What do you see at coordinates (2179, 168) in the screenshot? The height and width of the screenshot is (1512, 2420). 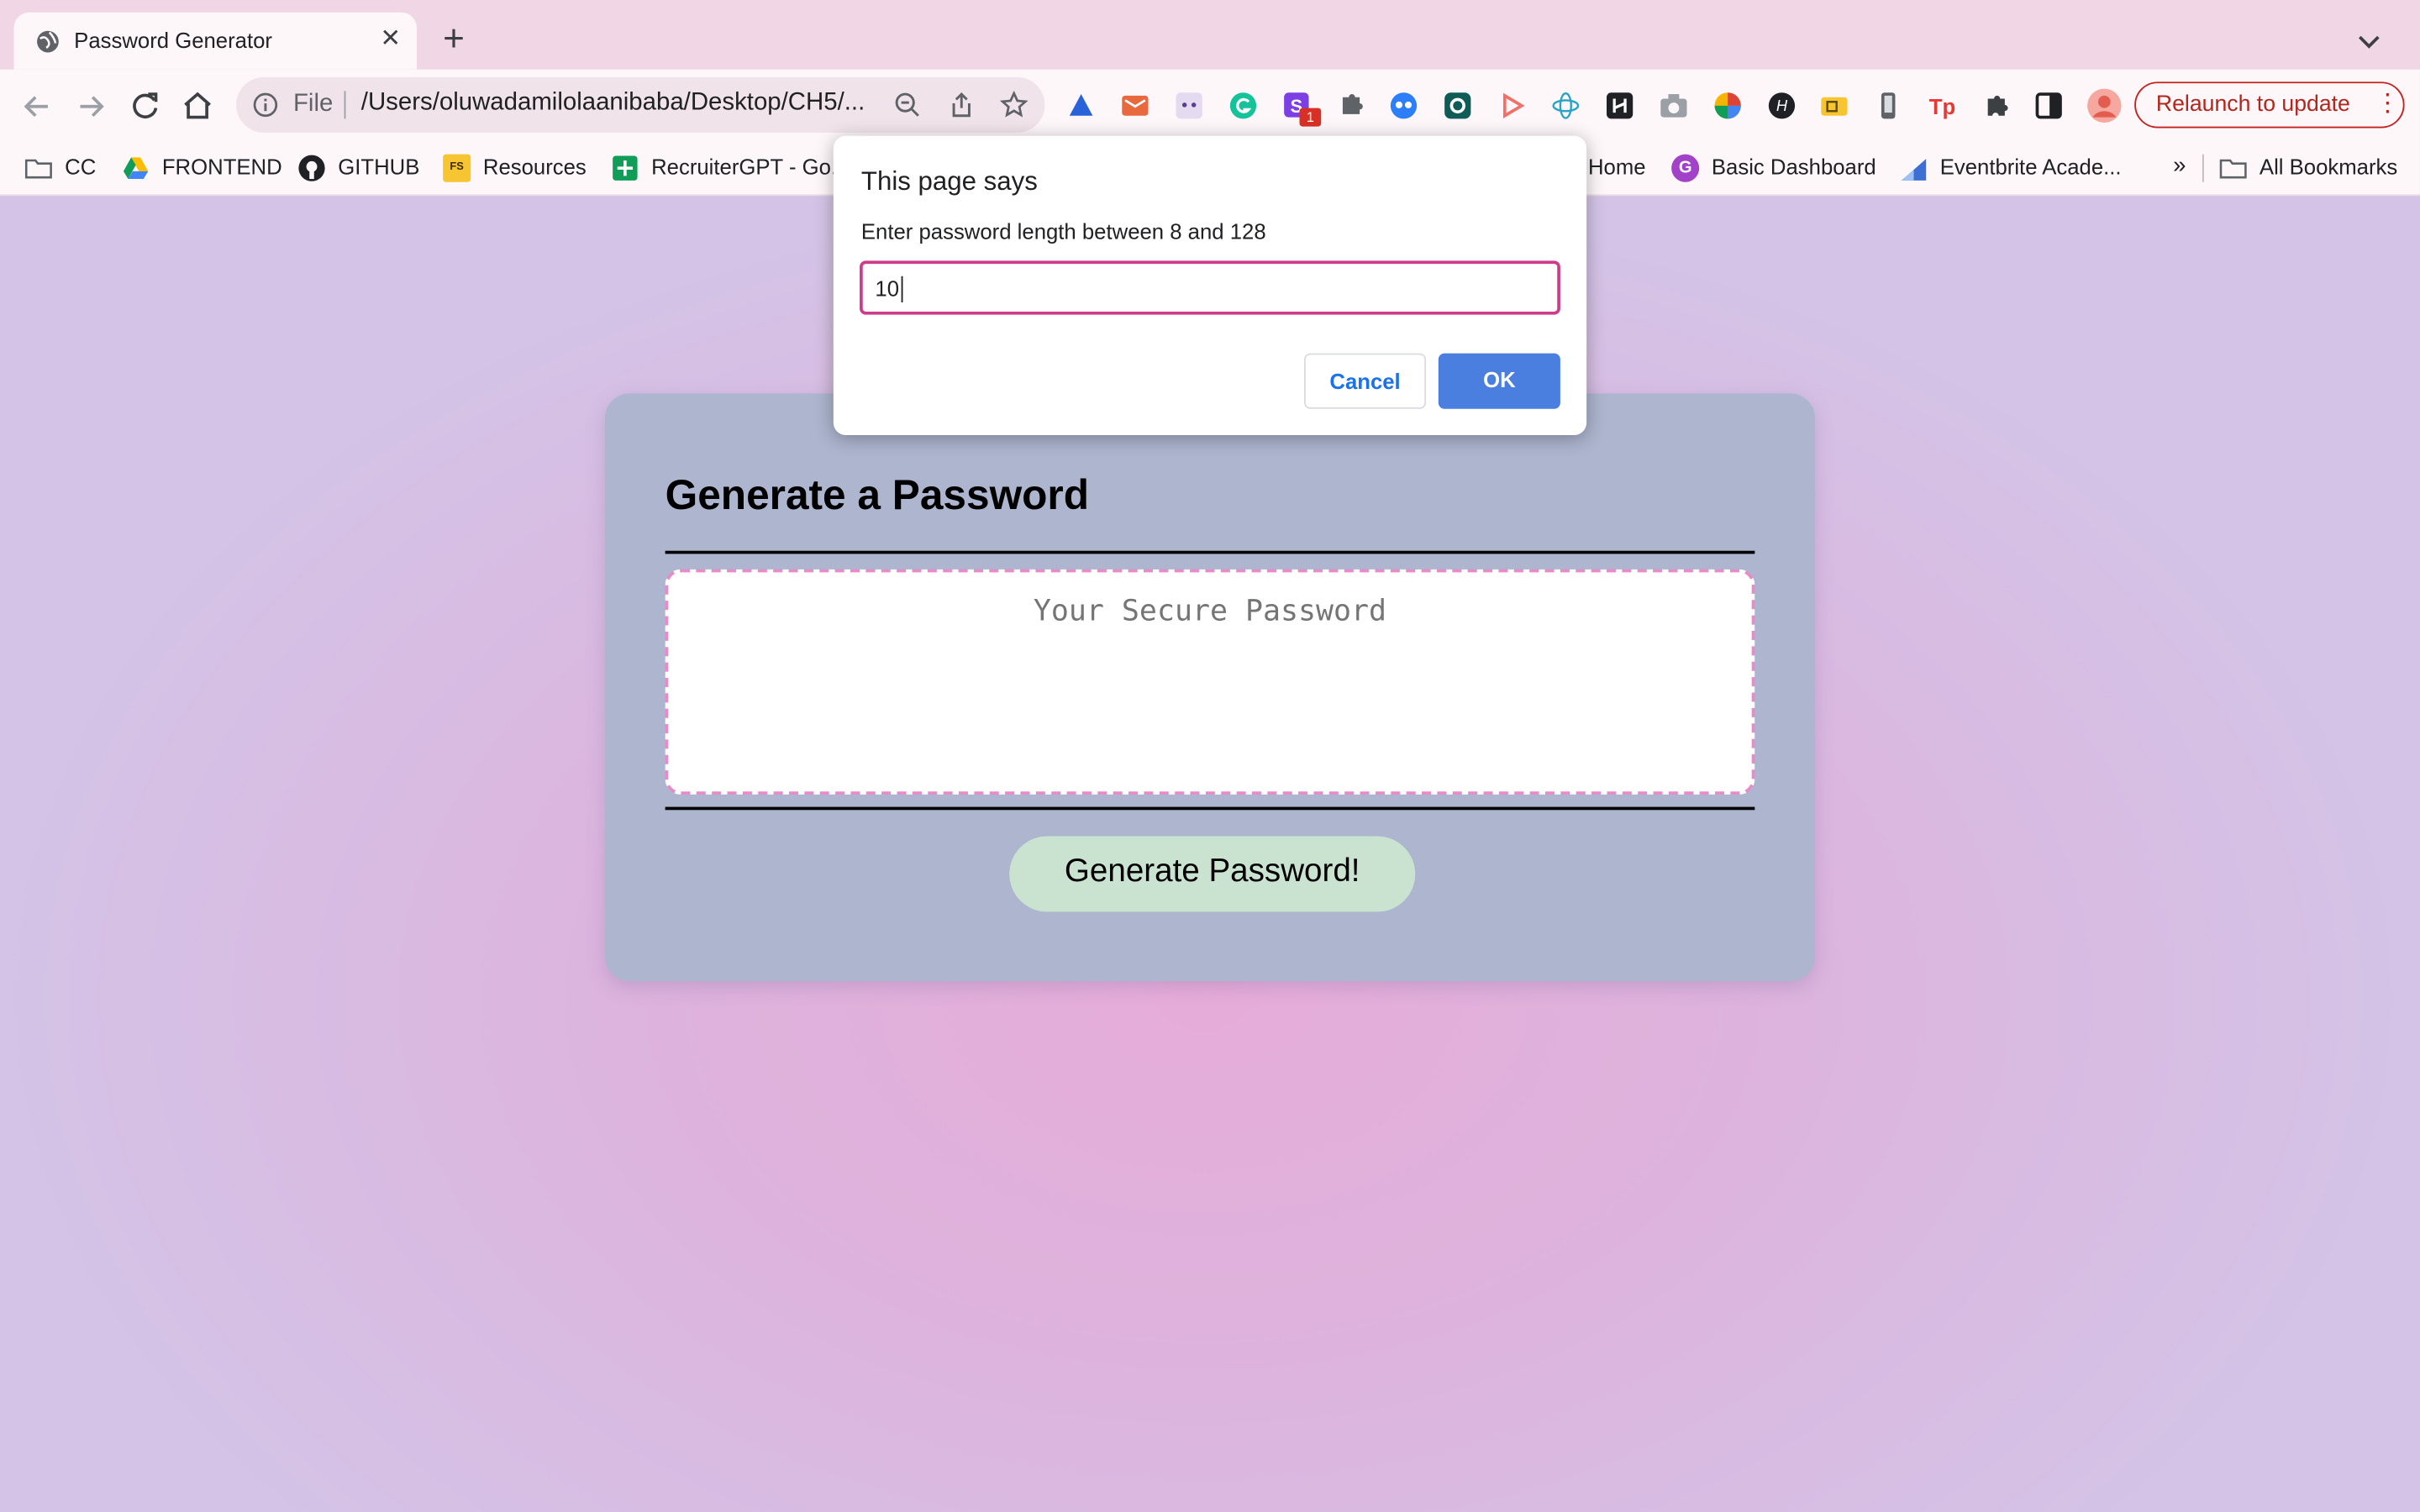 I see `more-bookmarks-button: »` at bounding box center [2179, 168].